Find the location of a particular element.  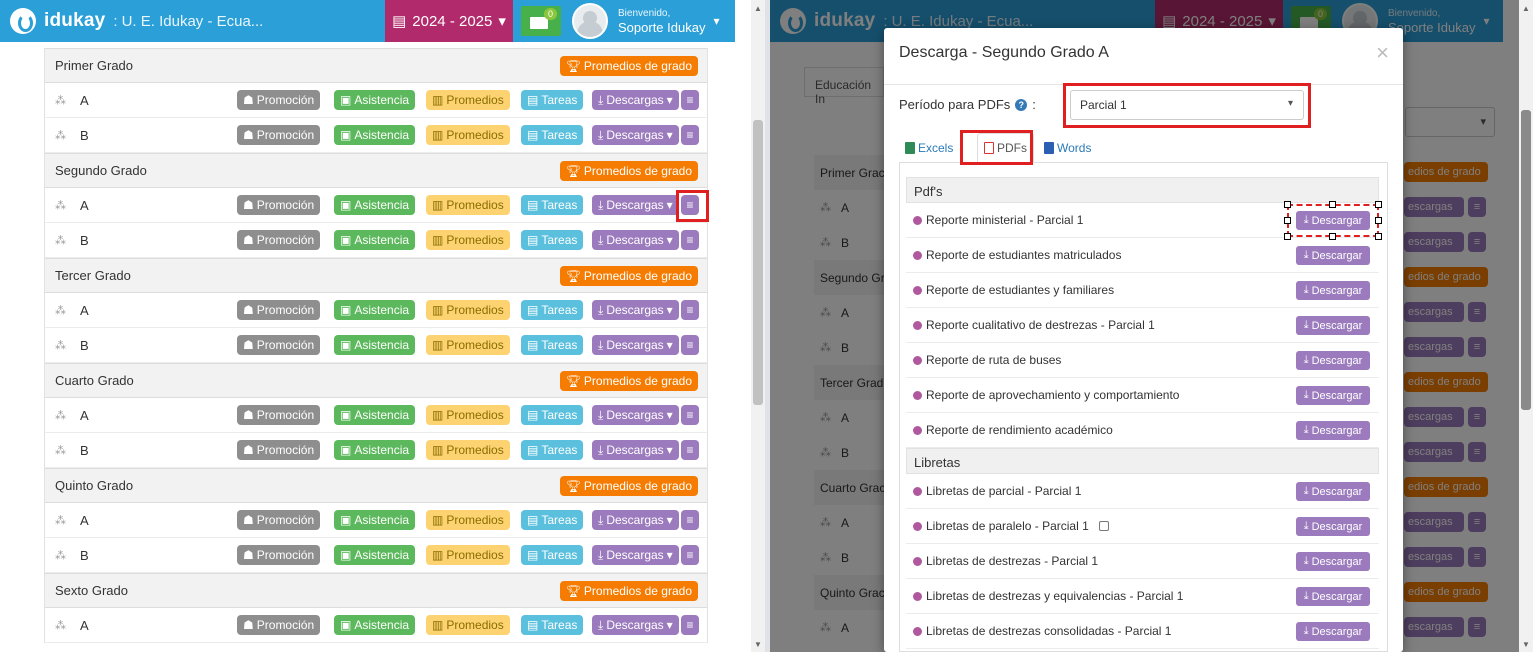

tab-words: Words is located at coordinates (1067, 148).